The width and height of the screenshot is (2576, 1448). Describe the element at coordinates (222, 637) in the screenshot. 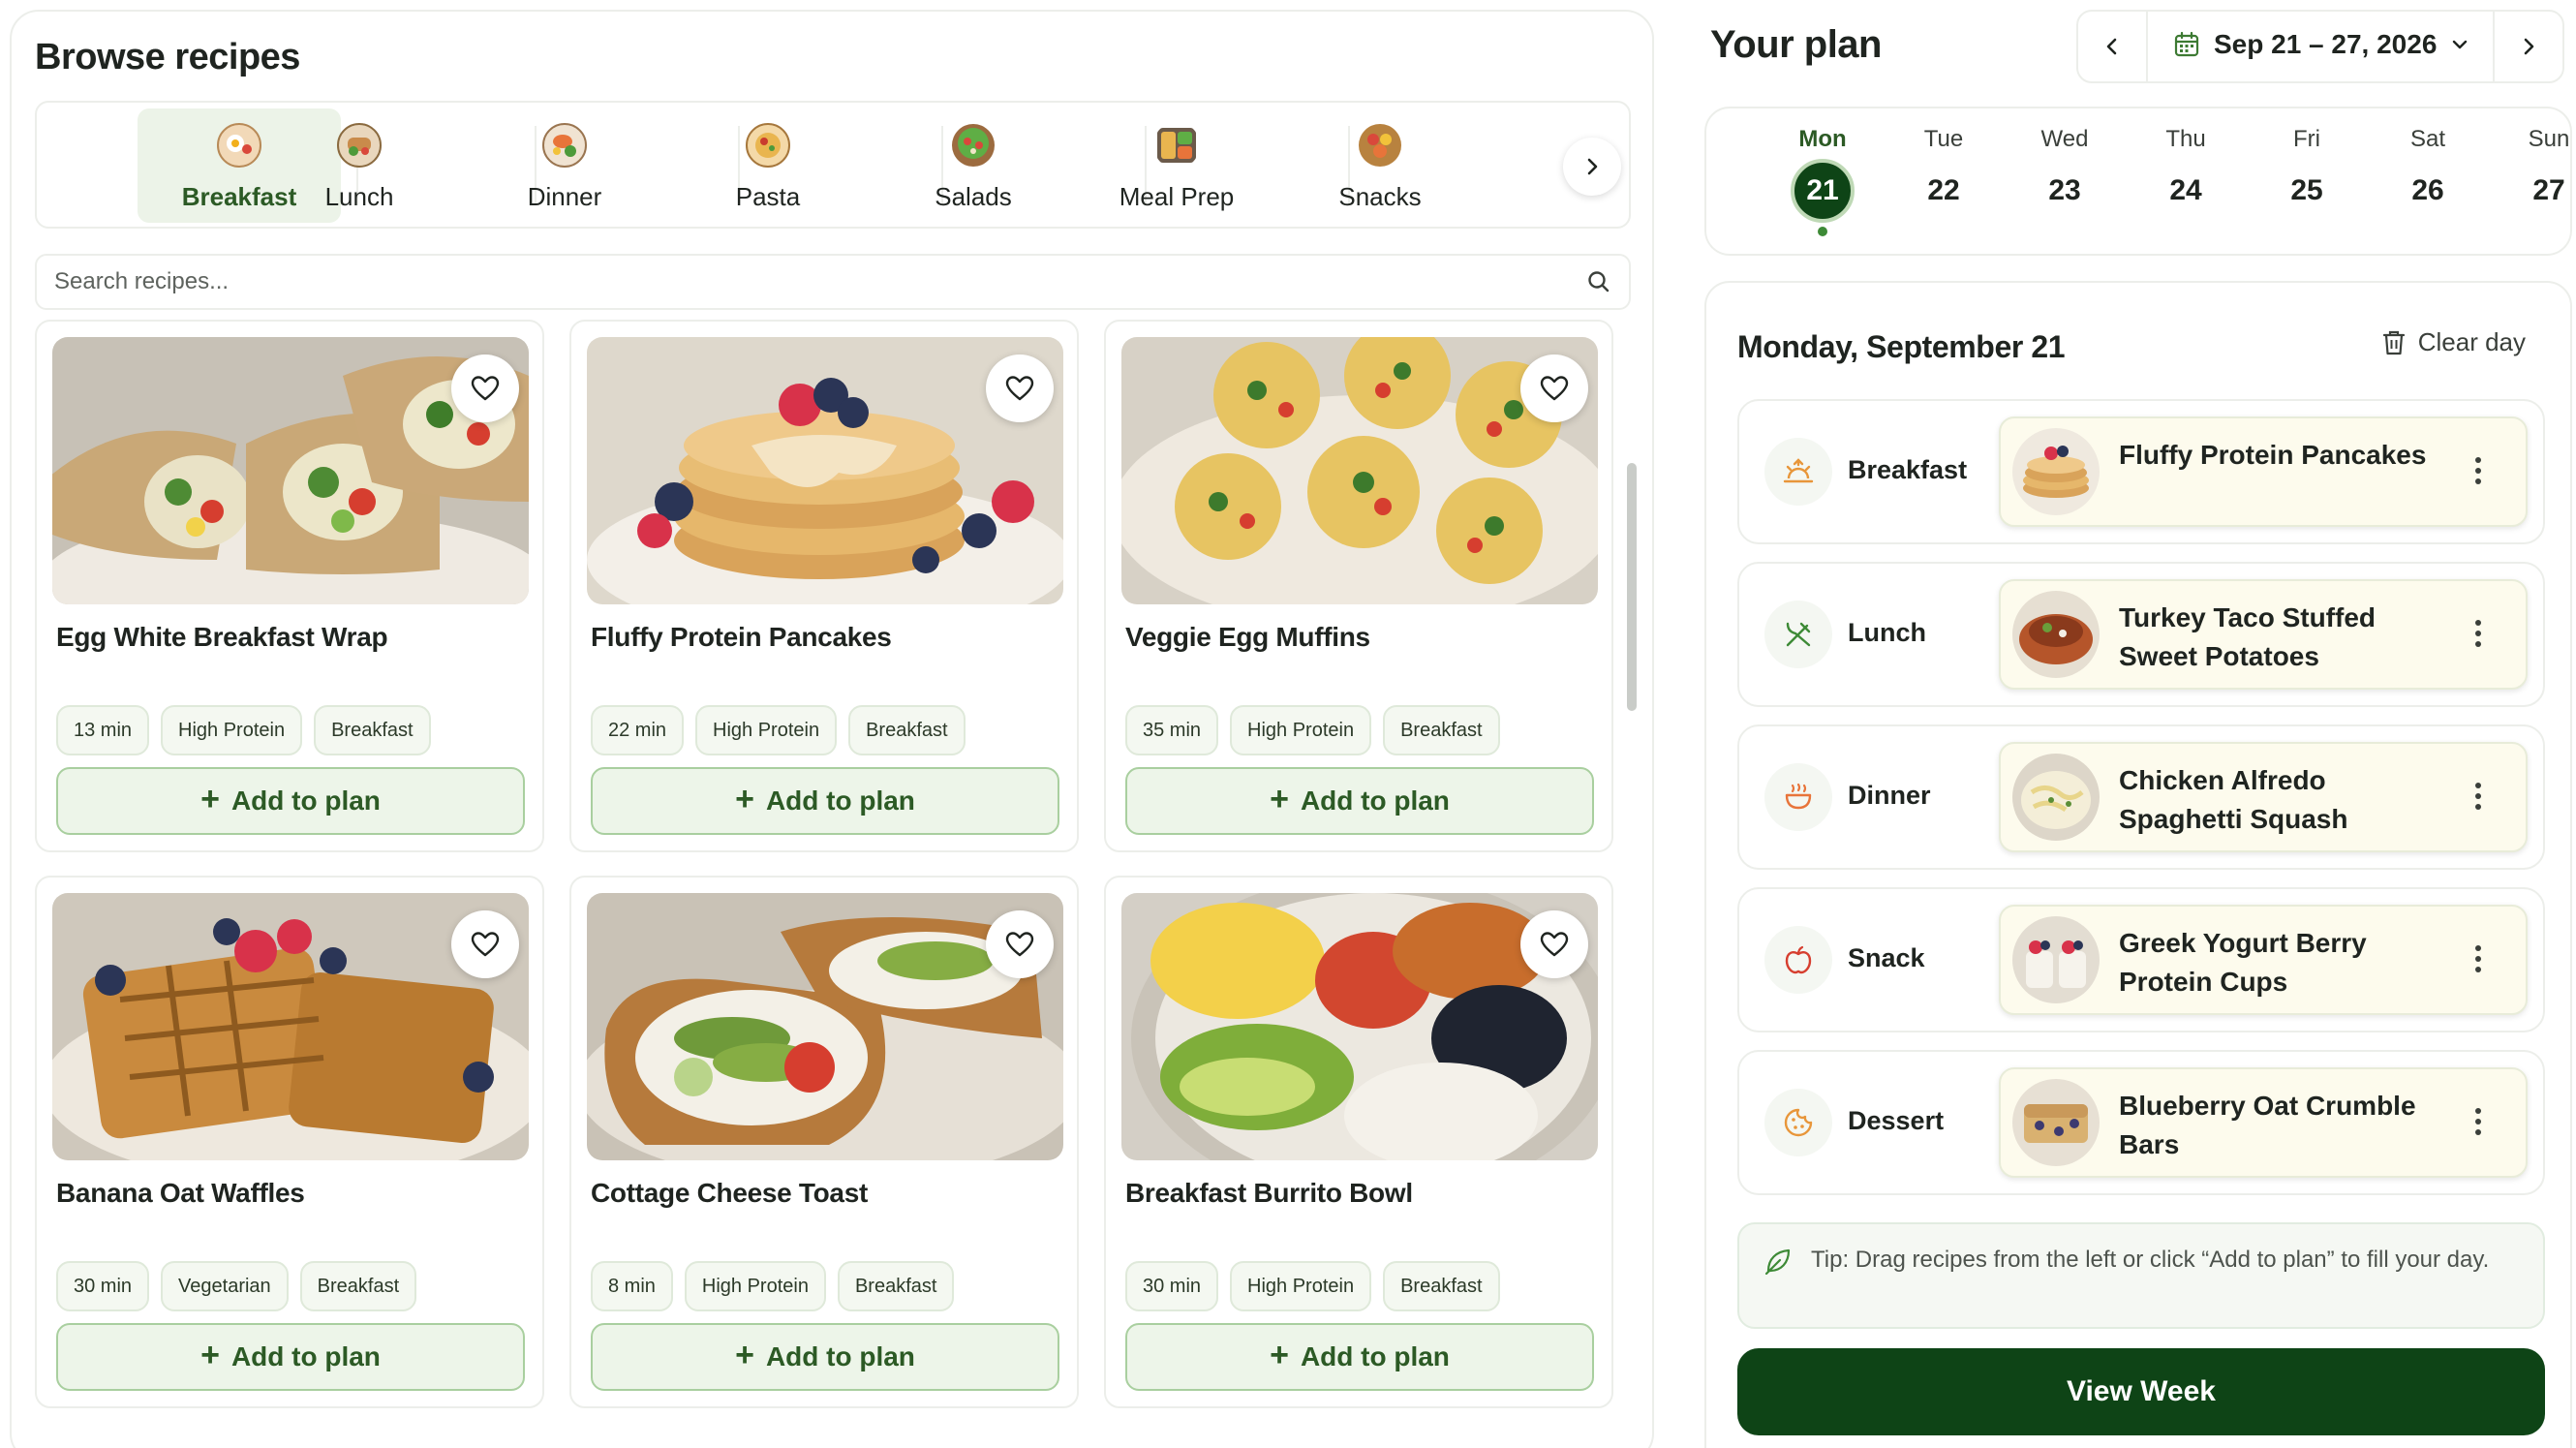

I see `recipe-title: Egg White Breakfast Wrap` at that location.